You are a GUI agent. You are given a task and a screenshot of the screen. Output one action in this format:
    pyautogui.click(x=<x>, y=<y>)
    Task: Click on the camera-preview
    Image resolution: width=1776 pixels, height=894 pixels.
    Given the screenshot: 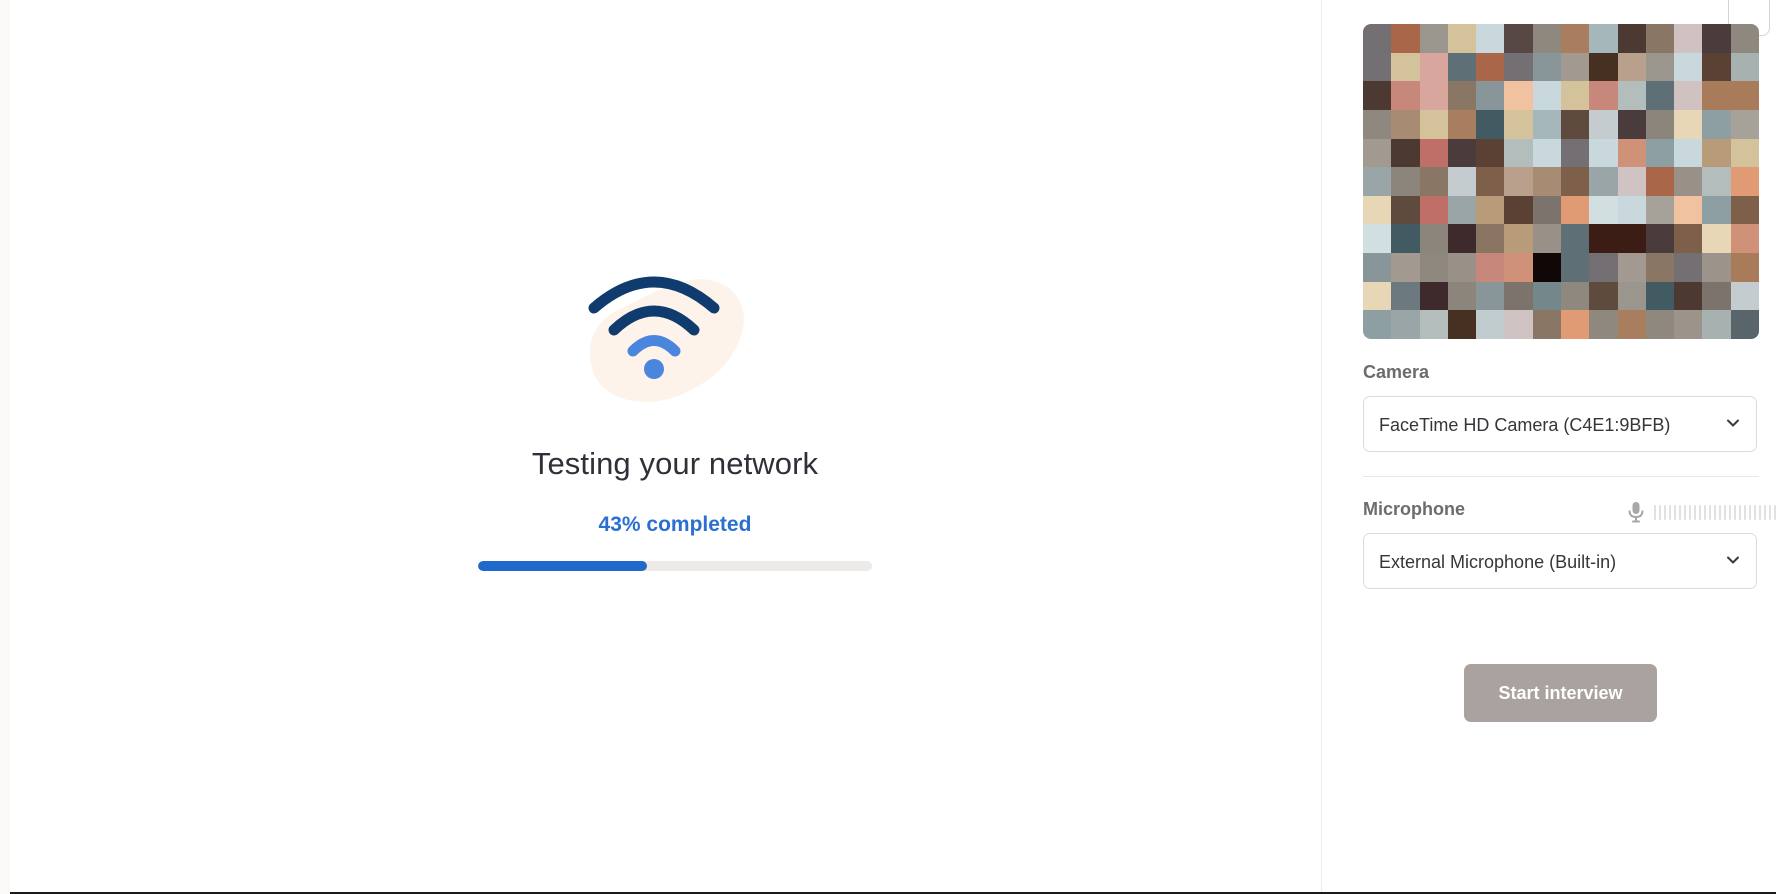 What is the action you would take?
    pyautogui.click(x=1561, y=181)
    